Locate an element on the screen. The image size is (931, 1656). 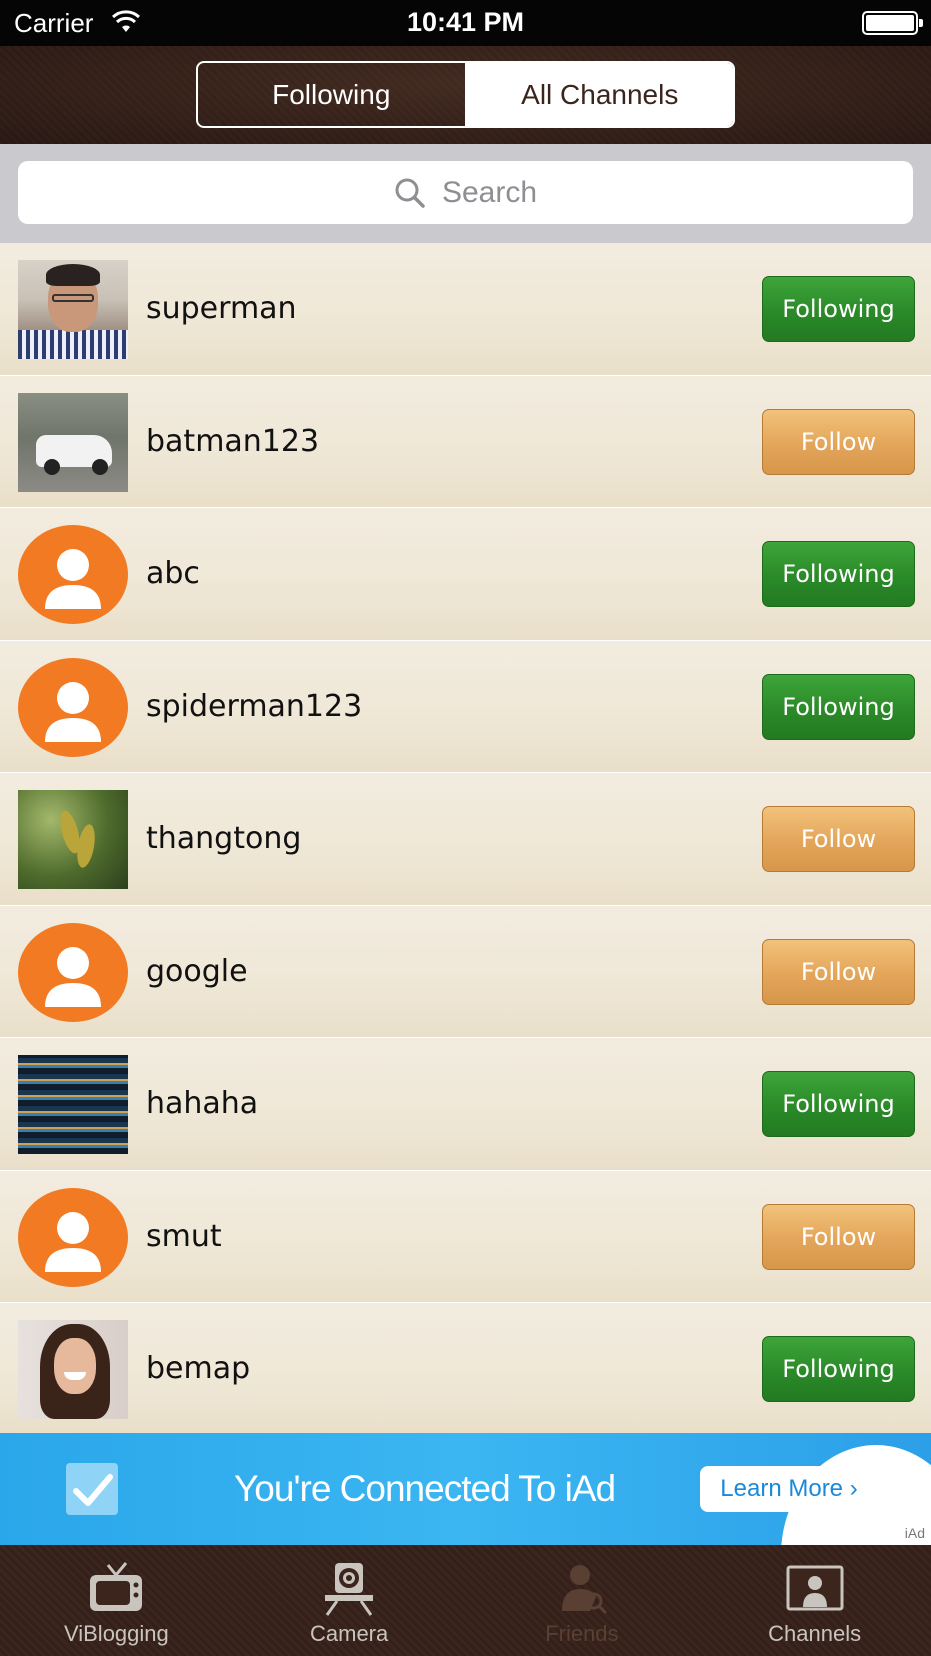
list-item: bemap Following is located at coordinates (465, 1368).